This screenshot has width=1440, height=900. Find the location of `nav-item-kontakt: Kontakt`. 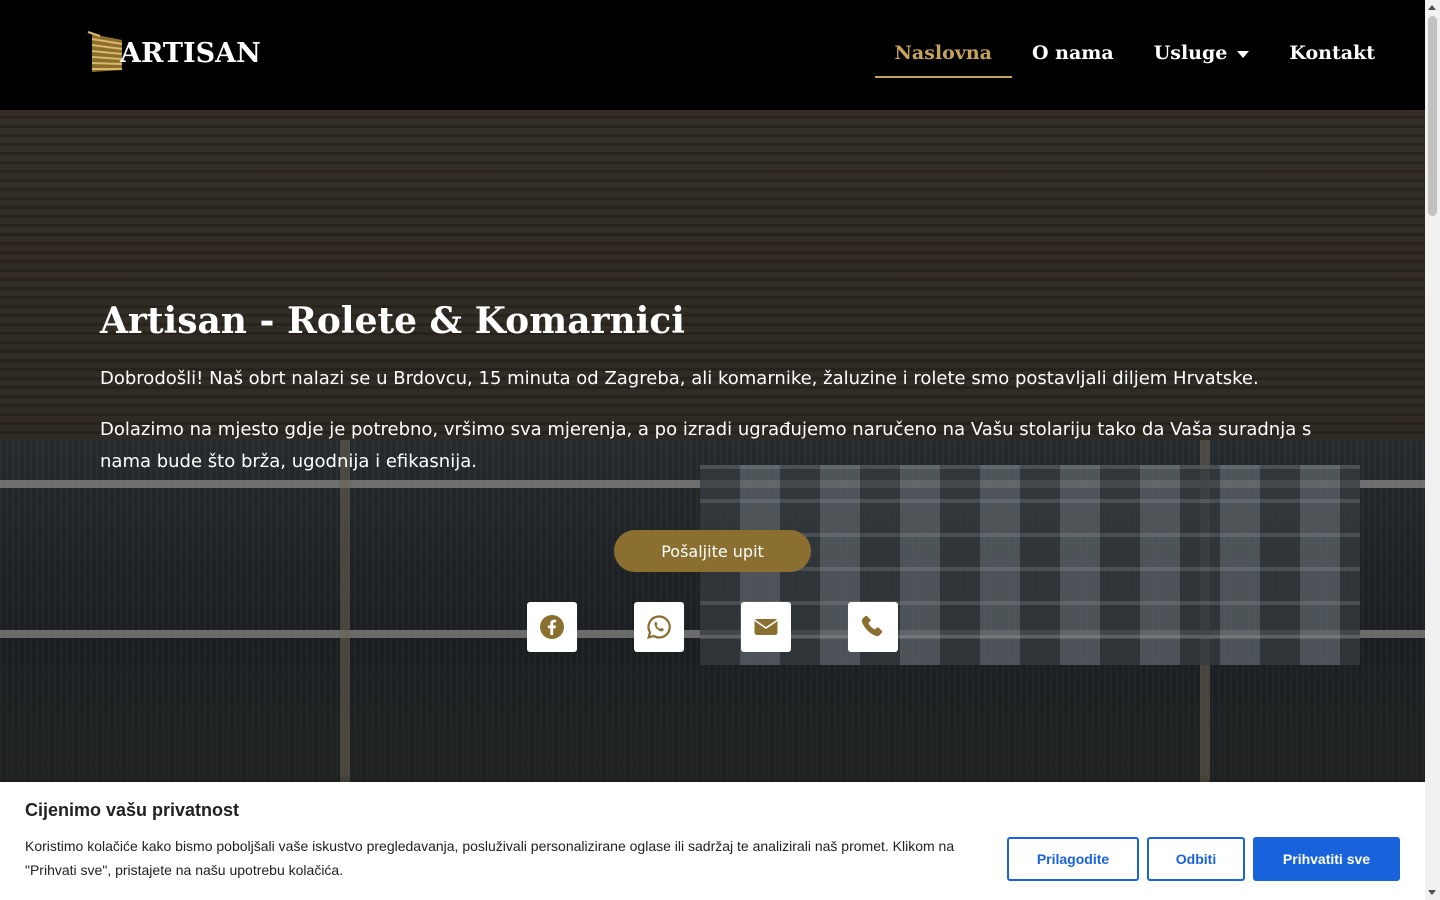

nav-item-kontakt: Kontakt is located at coordinates (1332, 56).